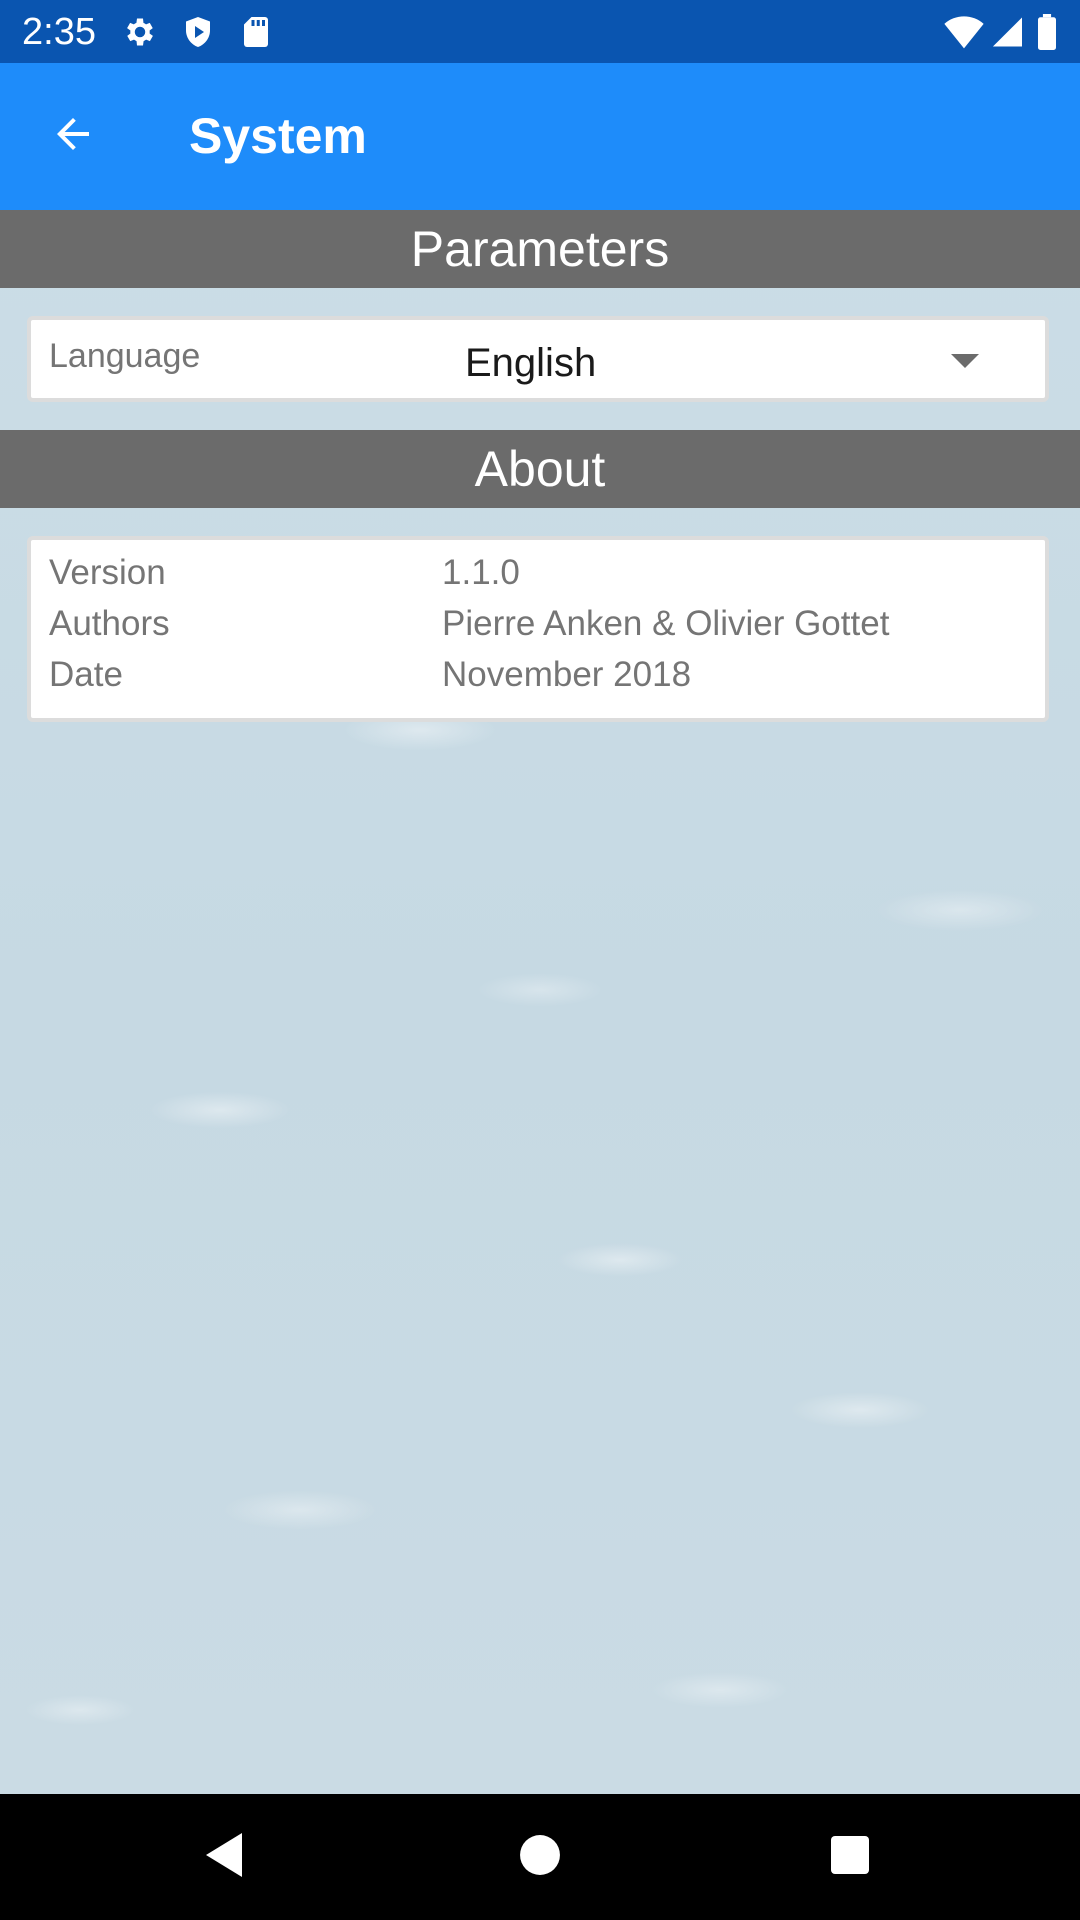  What do you see at coordinates (256, 32) in the screenshot?
I see `sd-card-icon` at bounding box center [256, 32].